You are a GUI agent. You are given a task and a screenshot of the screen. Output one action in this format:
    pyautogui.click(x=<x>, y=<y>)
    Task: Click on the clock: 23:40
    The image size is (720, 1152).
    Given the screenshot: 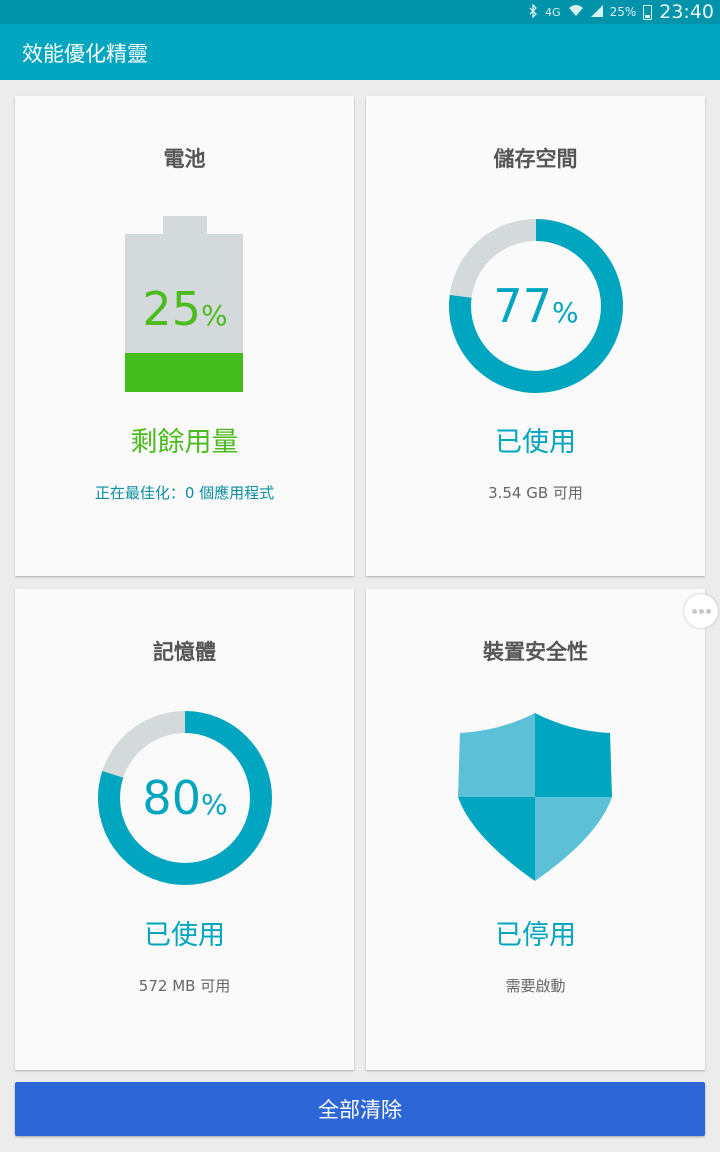 What is the action you would take?
    pyautogui.click(x=686, y=12)
    